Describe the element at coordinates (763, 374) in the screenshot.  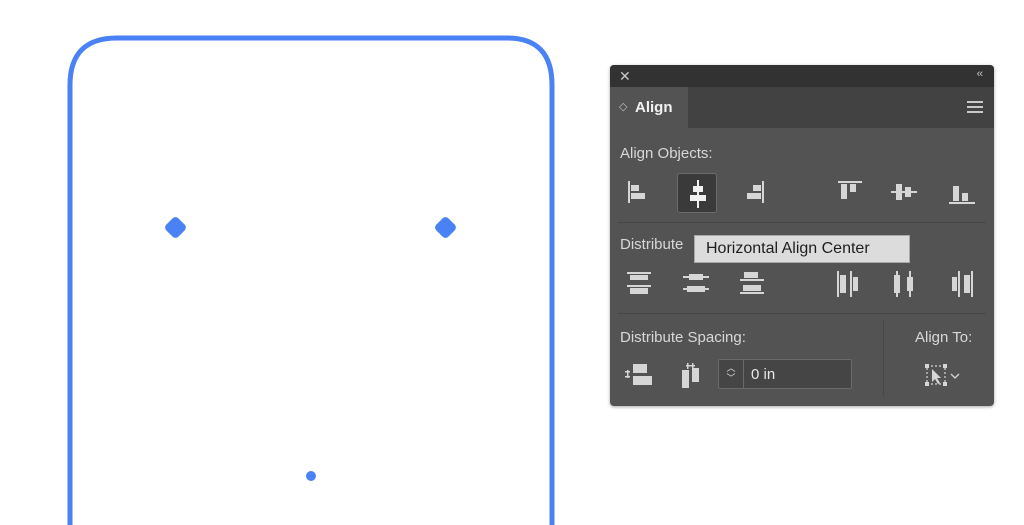
I see `spacing-value: 0 in` at that location.